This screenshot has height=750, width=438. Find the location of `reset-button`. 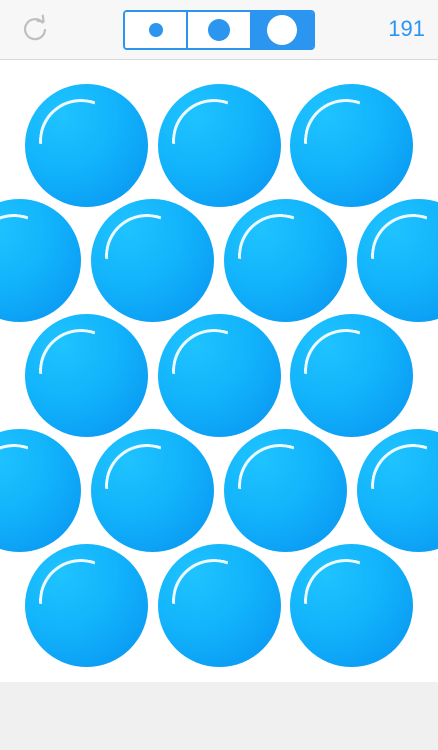

reset-button is located at coordinates (35, 29).